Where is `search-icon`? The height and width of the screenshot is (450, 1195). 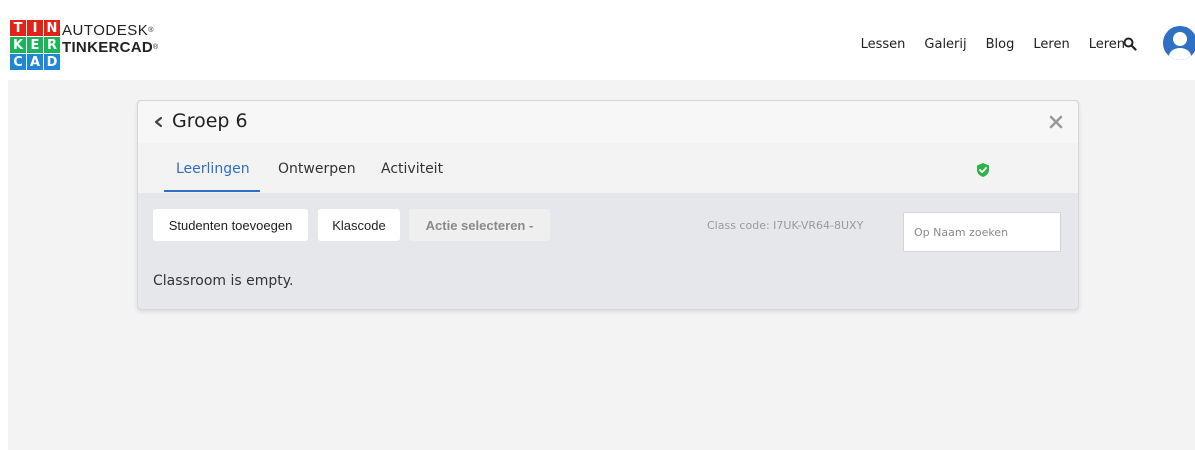 search-icon is located at coordinates (1130, 44).